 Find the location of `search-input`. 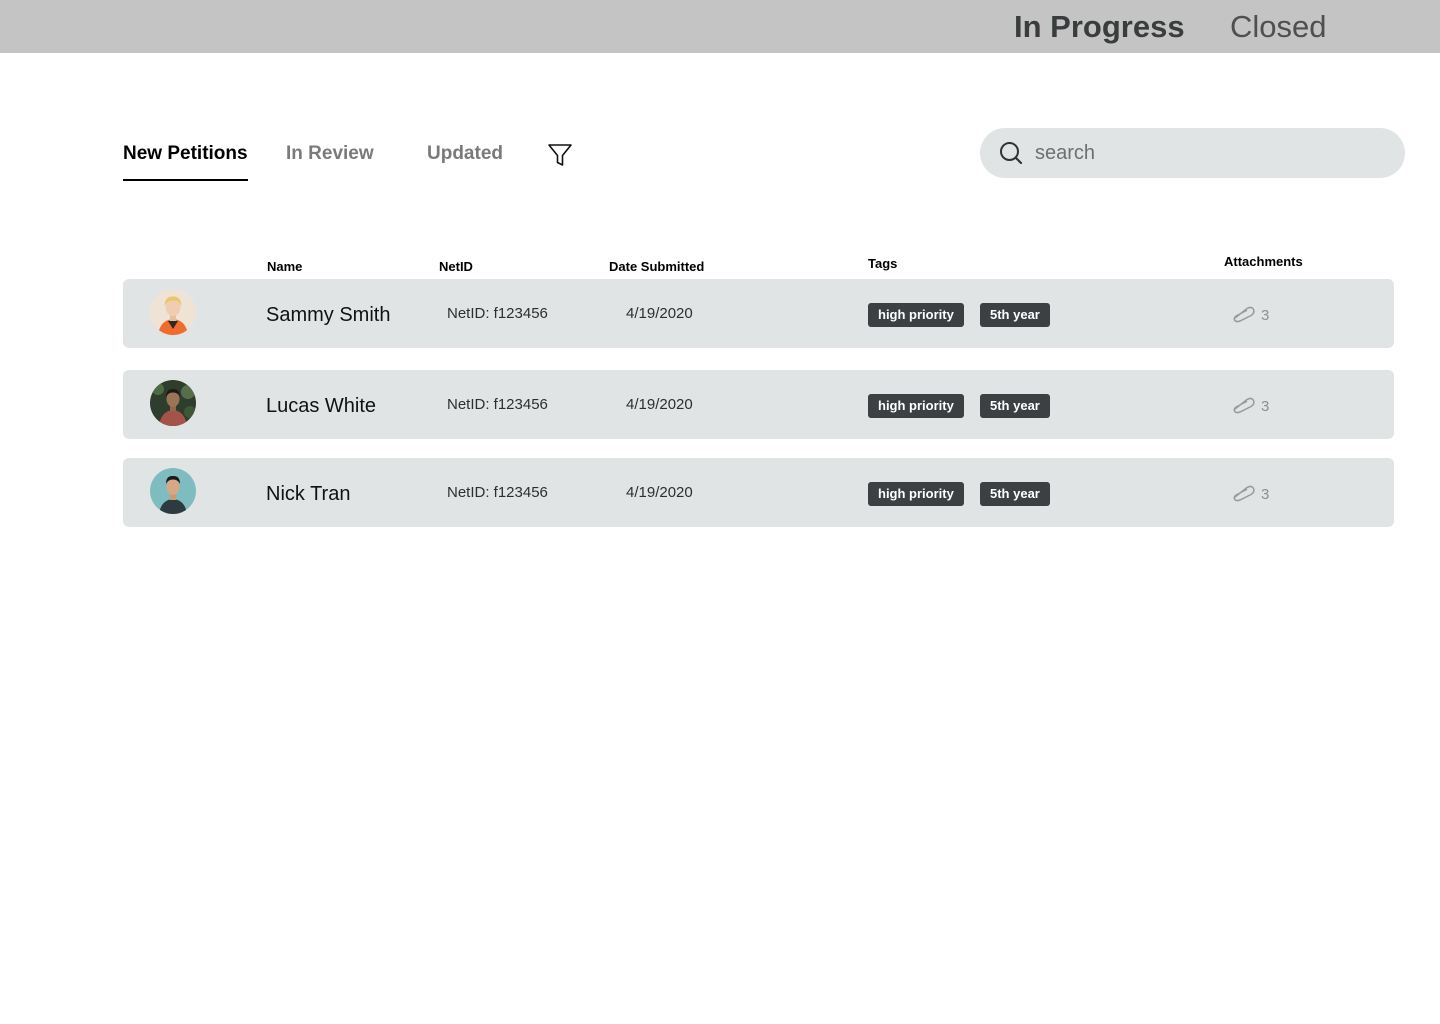

search-input is located at coordinates (1210, 153).